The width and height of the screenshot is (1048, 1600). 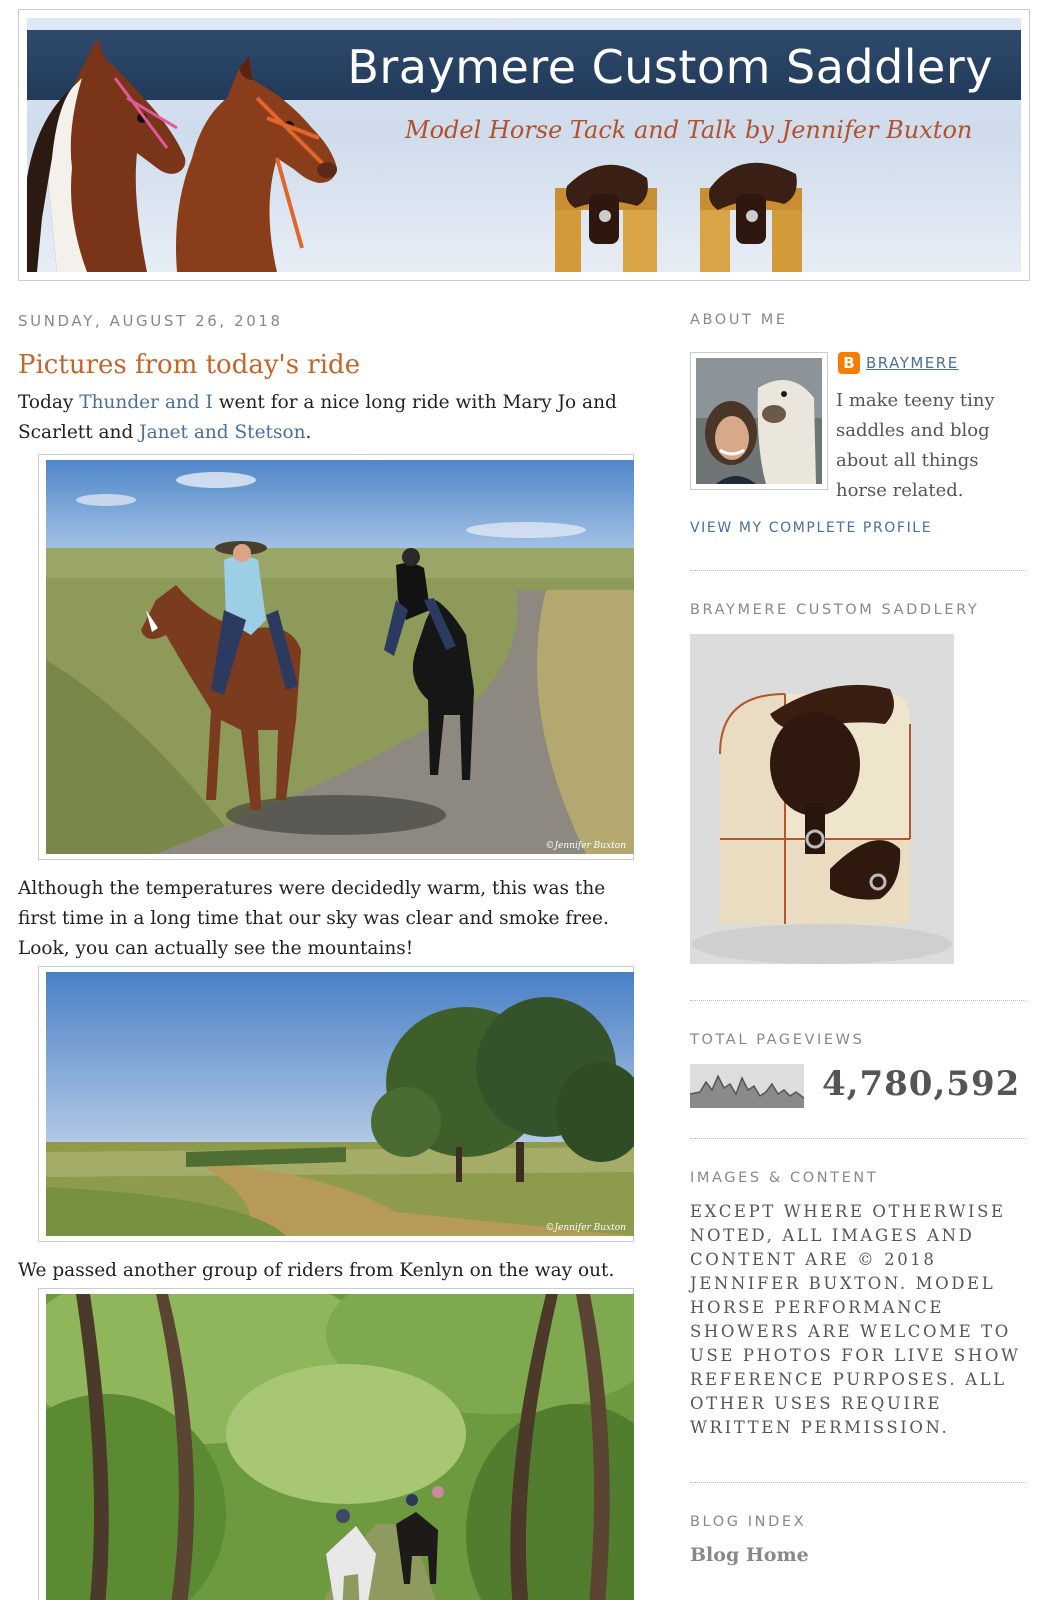 What do you see at coordinates (912, 363) in the screenshot?
I see `profile-name-link: BRAYMERE` at bounding box center [912, 363].